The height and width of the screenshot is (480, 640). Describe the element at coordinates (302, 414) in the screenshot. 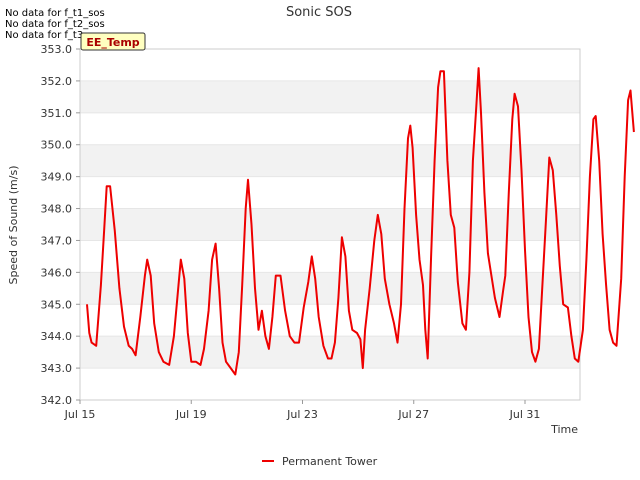

I see `x-tick-label: Jul 23` at that location.